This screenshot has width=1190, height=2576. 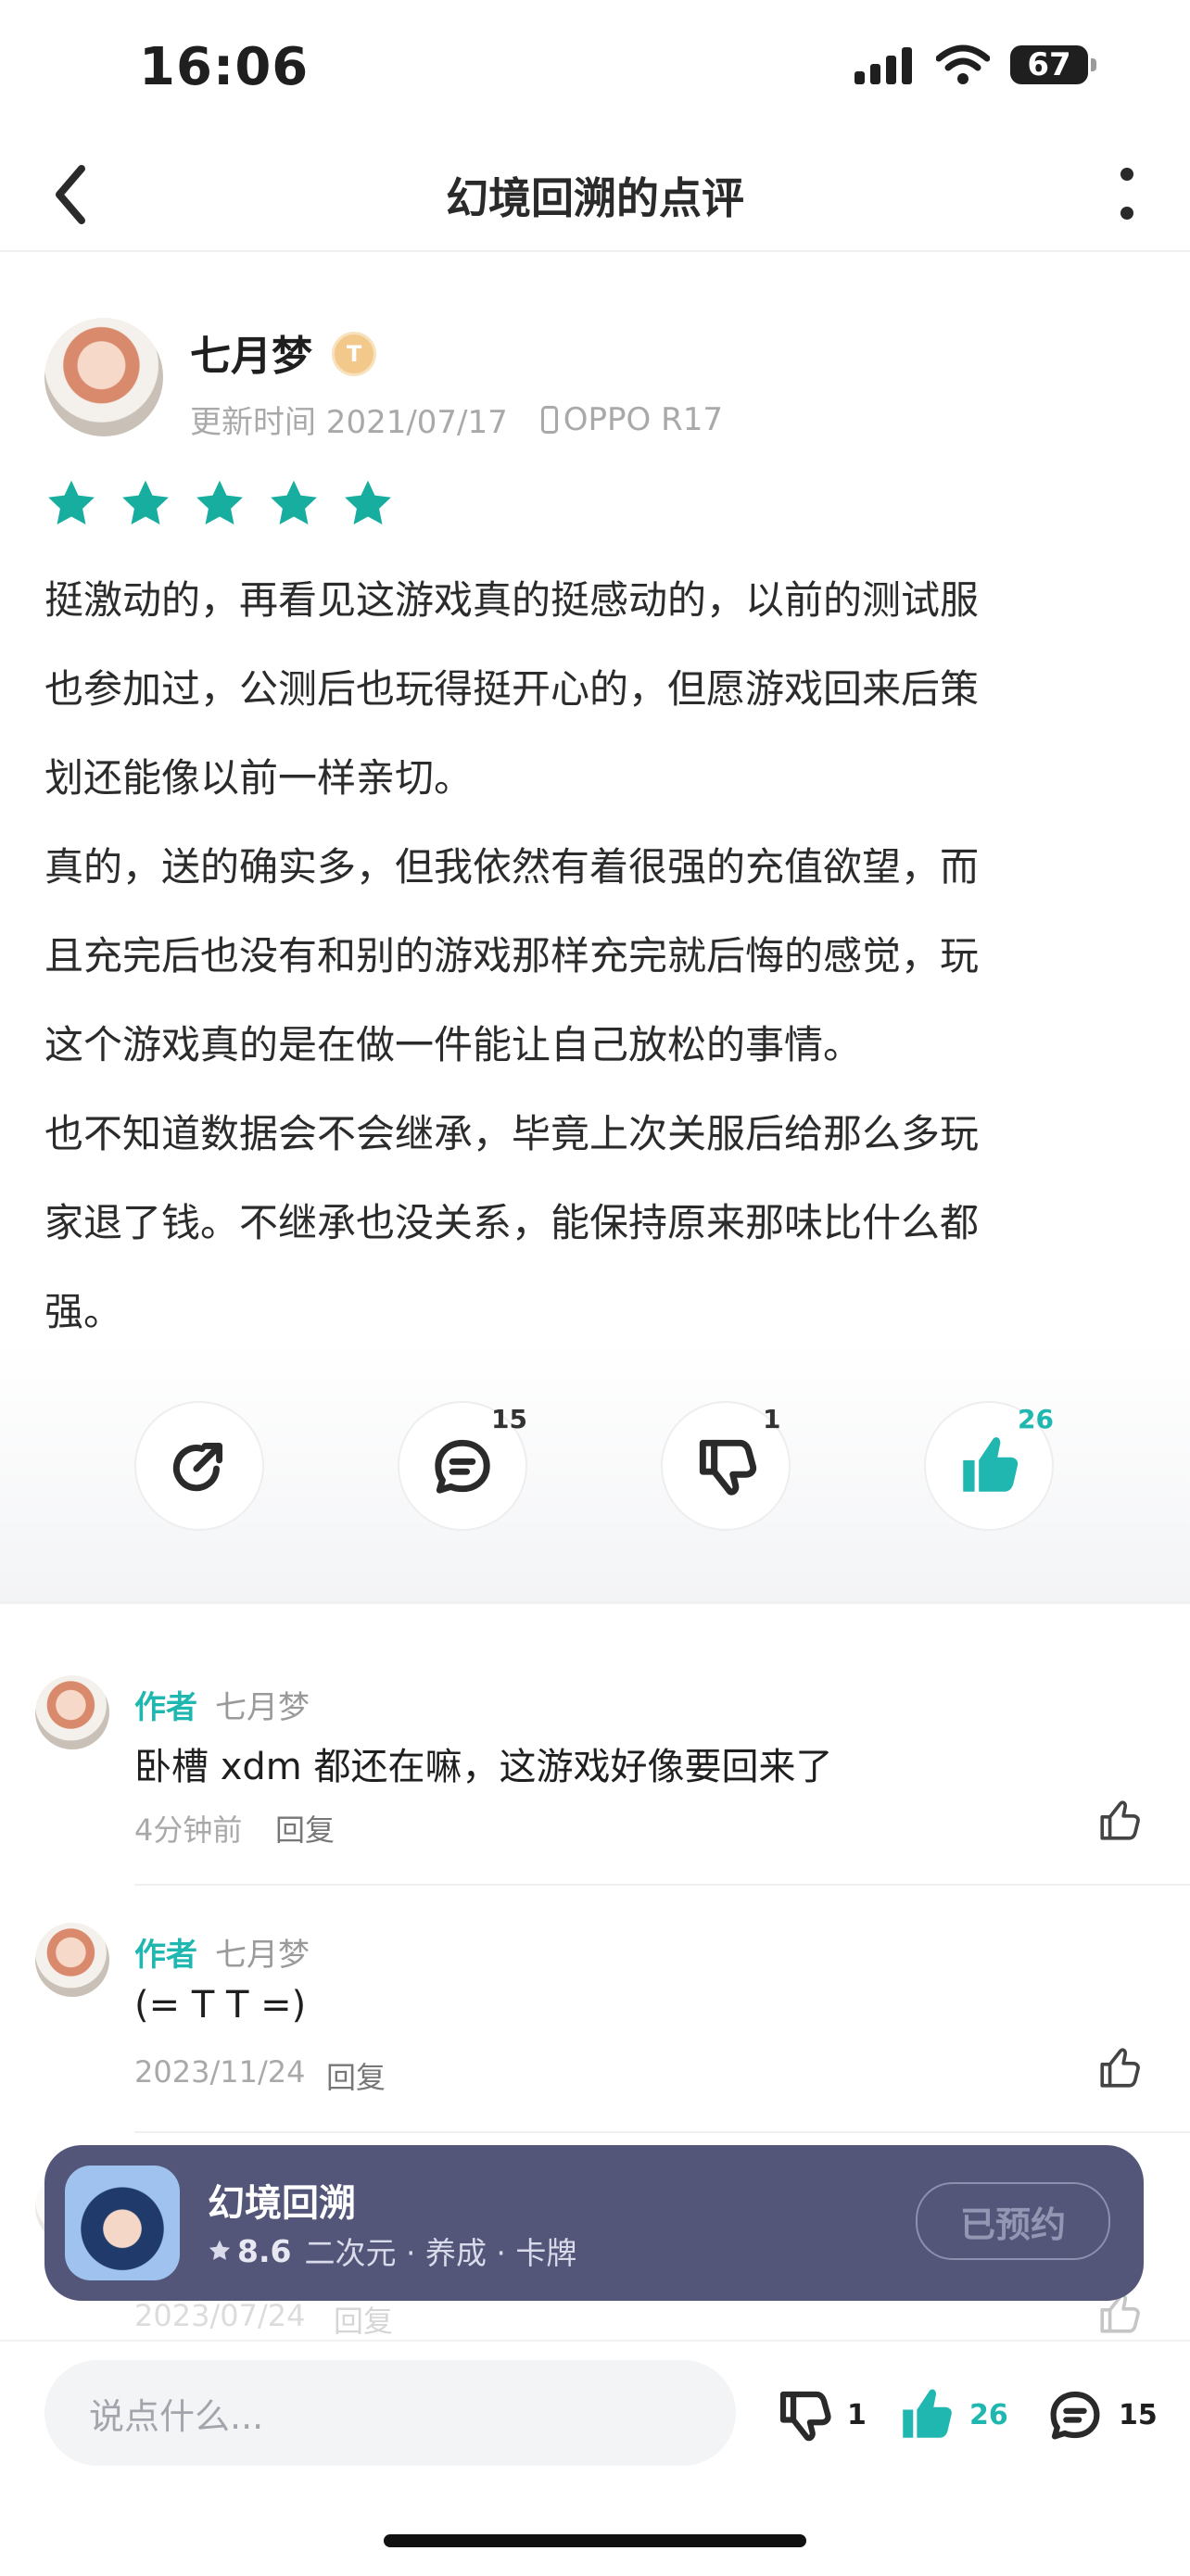 What do you see at coordinates (857, 2414) in the screenshot?
I see `bottom-dislike-count: 1` at bounding box center [857, 2414].